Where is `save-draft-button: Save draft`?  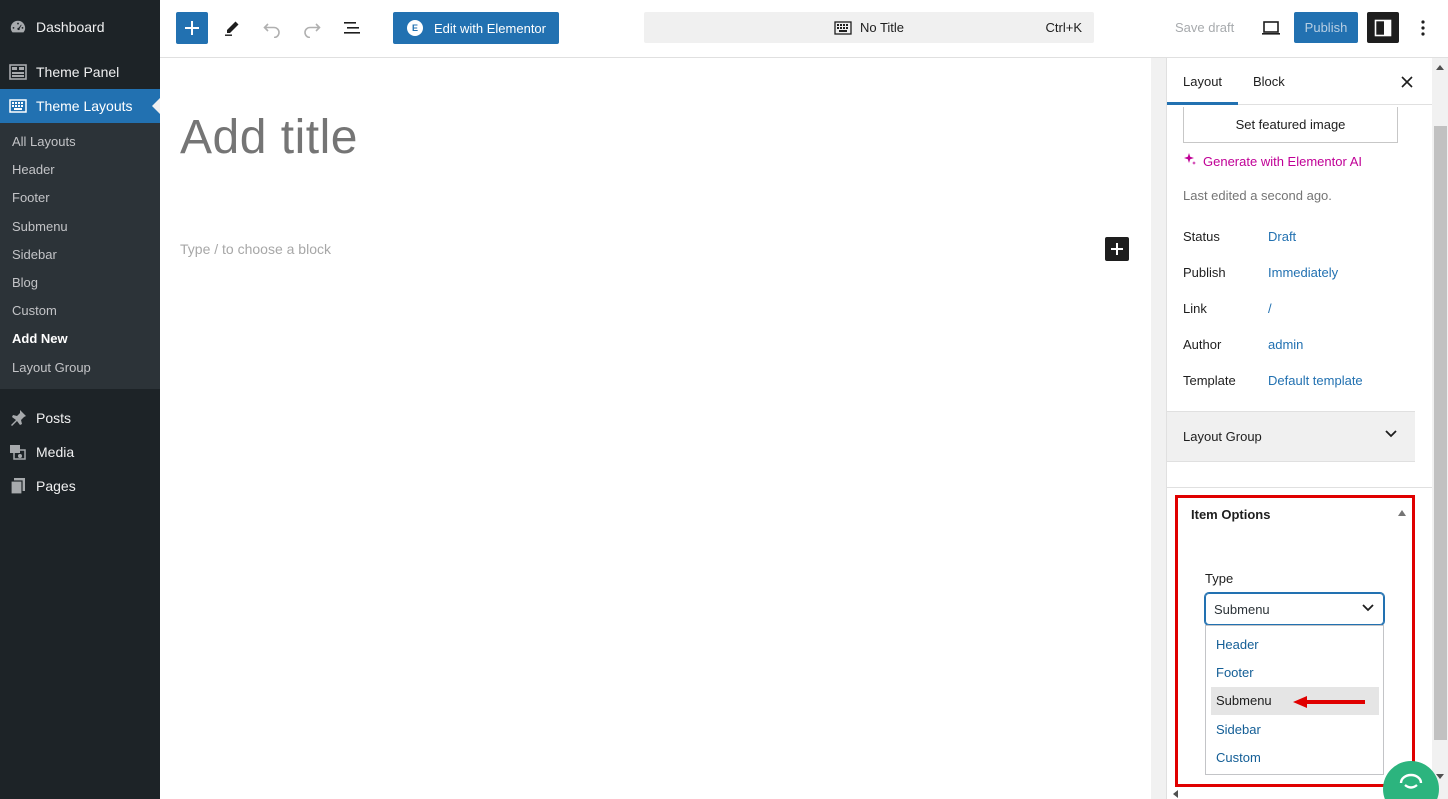 save-draft-button: Save draft is located at coordinates (1204, 27).